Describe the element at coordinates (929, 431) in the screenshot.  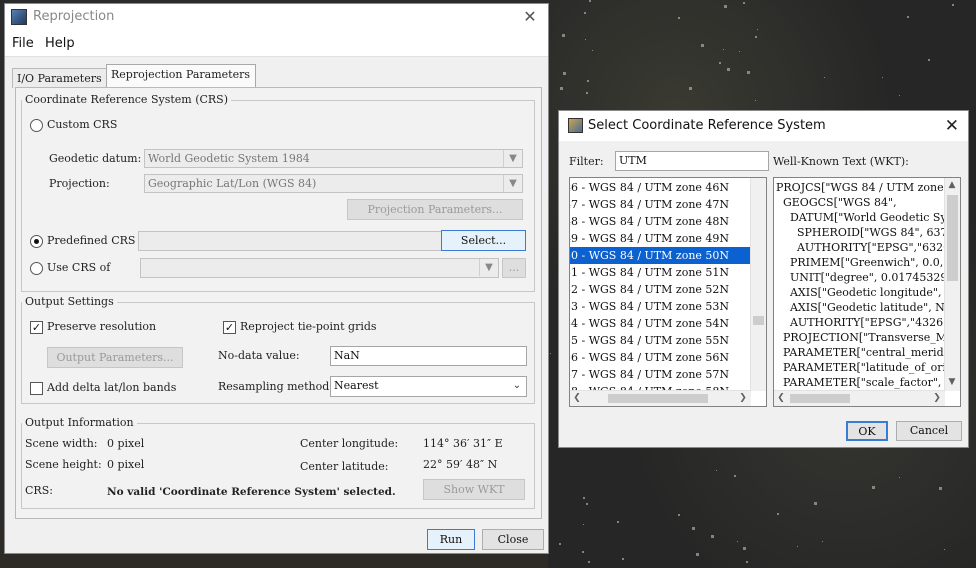
I see `cancel-button: Cancel` at that location.